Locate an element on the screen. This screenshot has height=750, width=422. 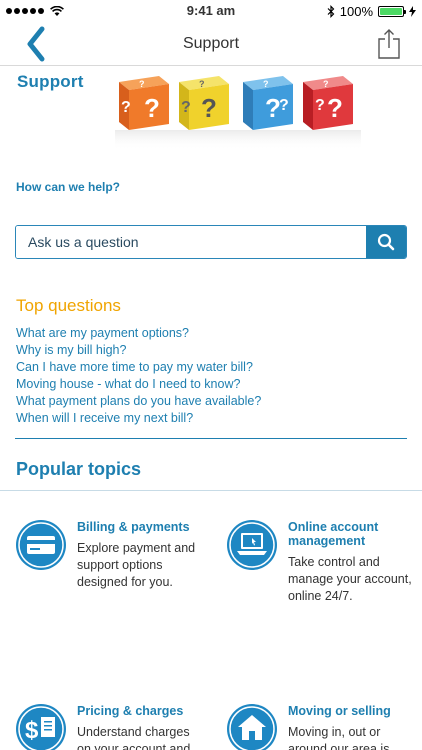
search-input is located at coordinates (191, 242).